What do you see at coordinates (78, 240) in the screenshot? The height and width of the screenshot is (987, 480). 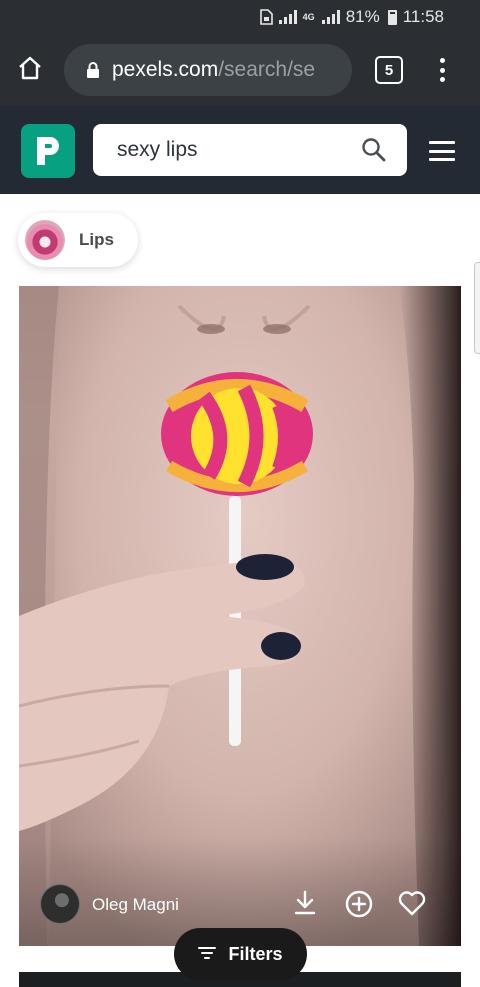 I see `related-search-chip: Lips` at bounding box center [78, 240].